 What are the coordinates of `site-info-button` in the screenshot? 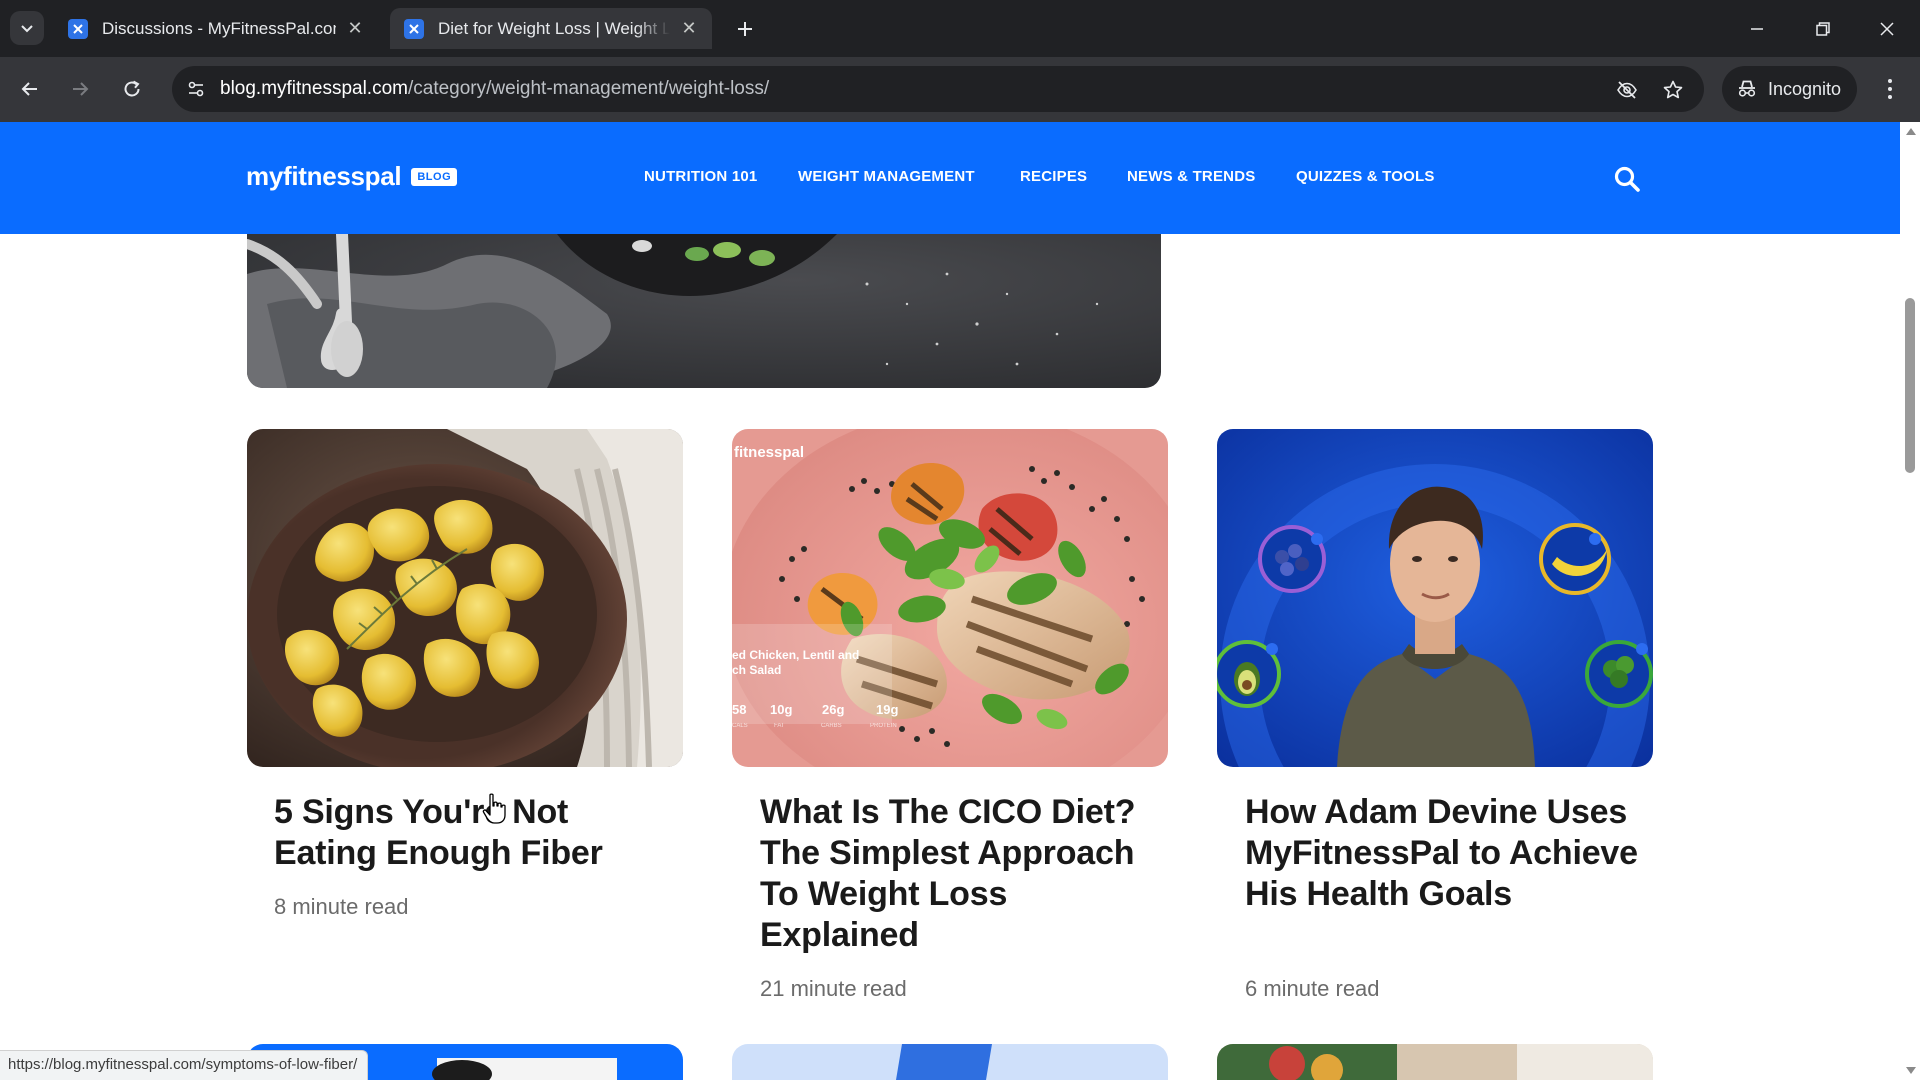 It's located at (196, 89).